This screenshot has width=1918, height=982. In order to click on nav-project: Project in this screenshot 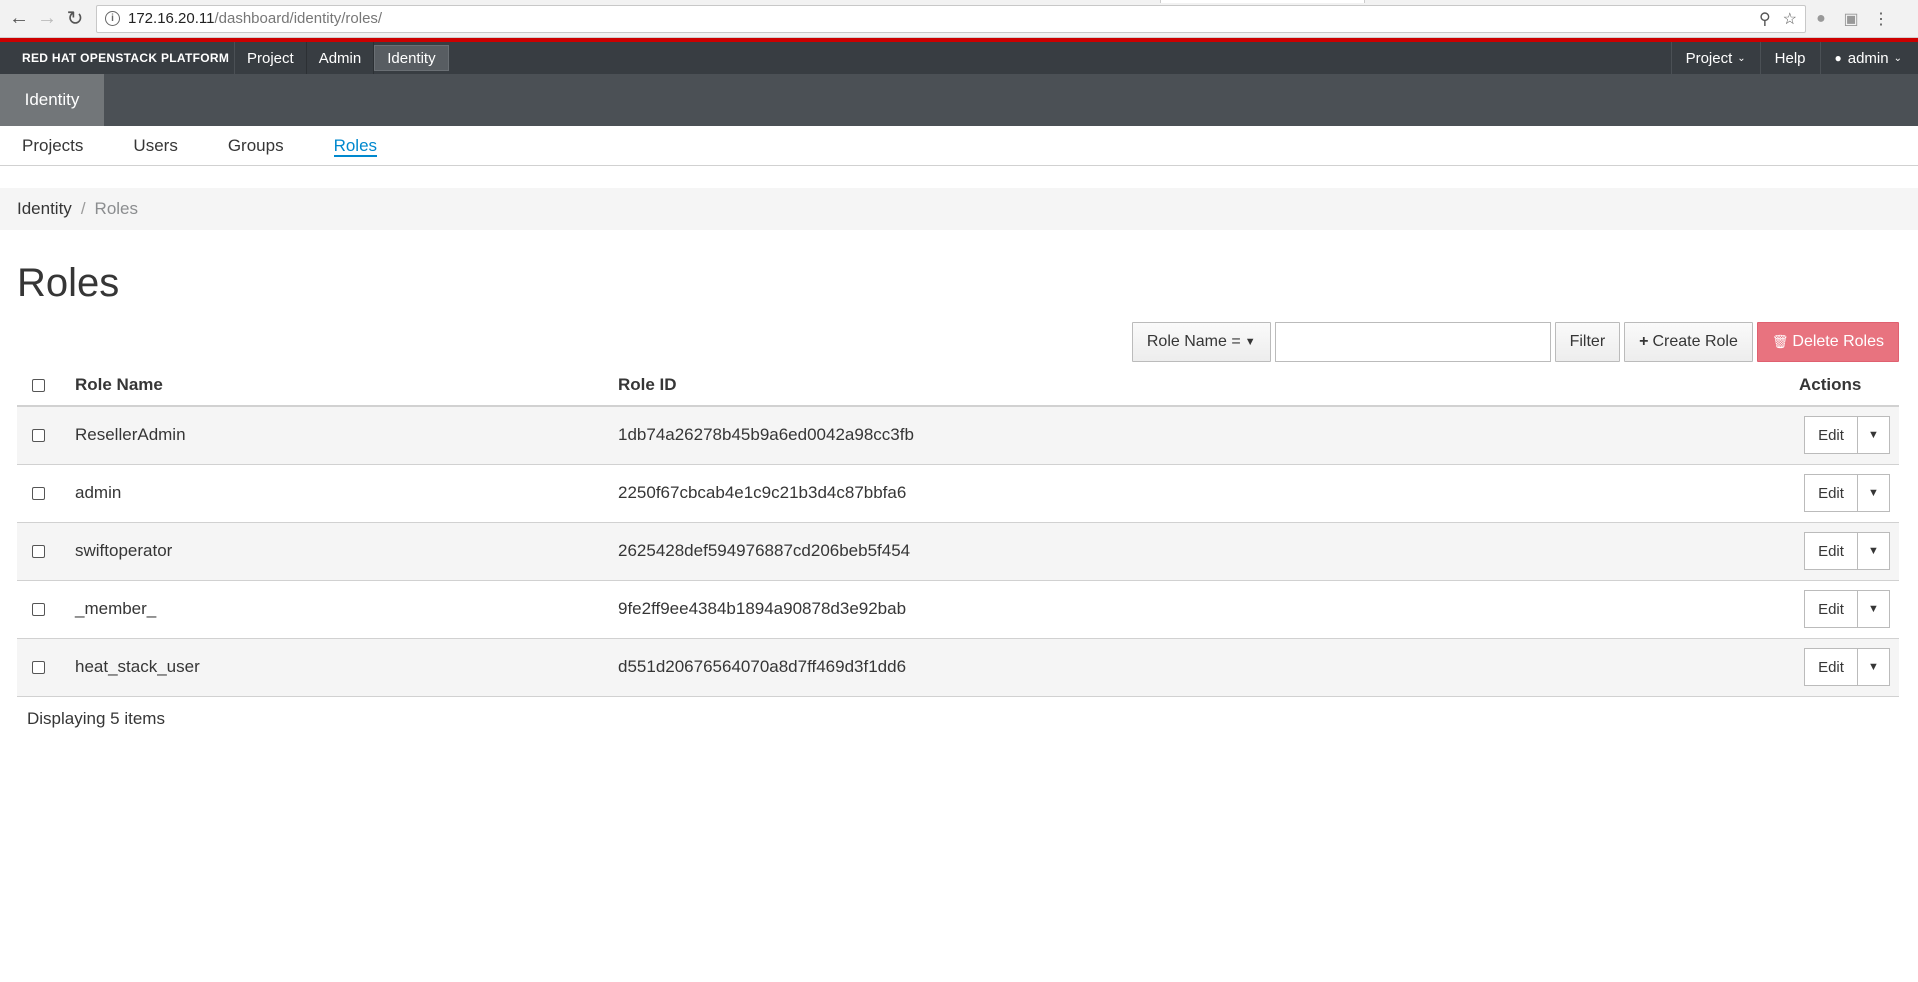, I will do `click(271, 58)`.